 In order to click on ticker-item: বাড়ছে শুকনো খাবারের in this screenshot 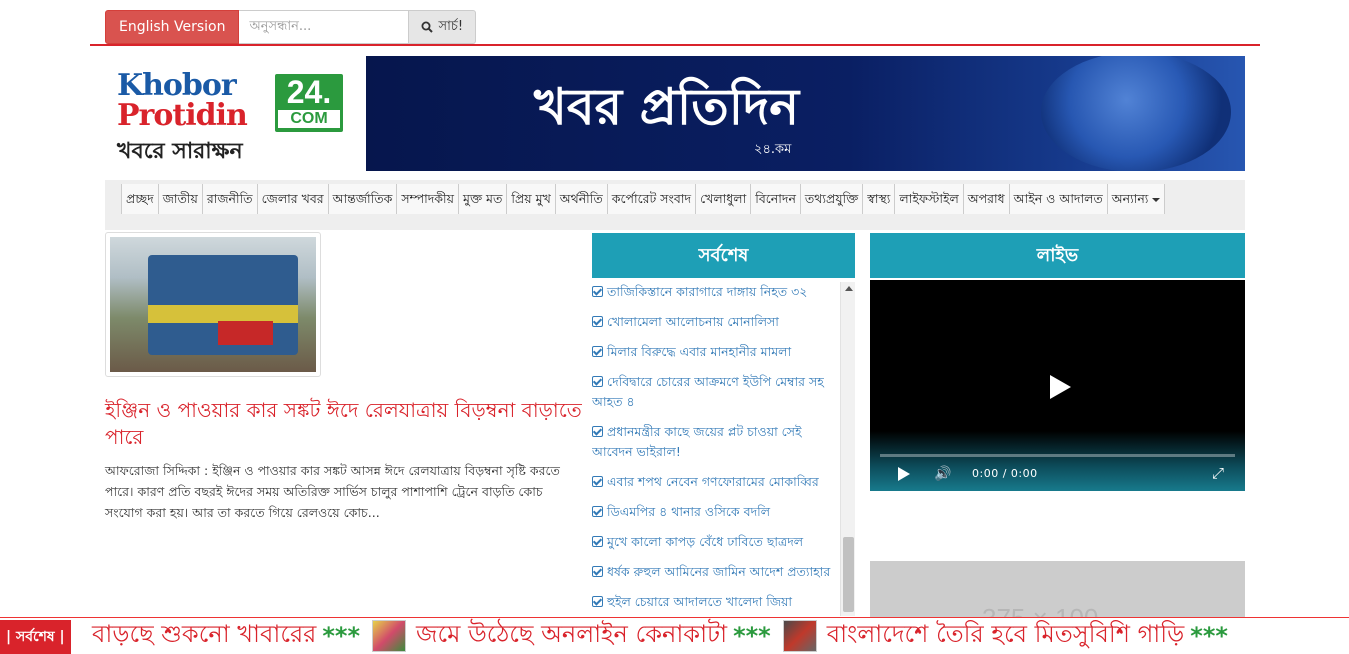, I will do `click(204, 636)`.